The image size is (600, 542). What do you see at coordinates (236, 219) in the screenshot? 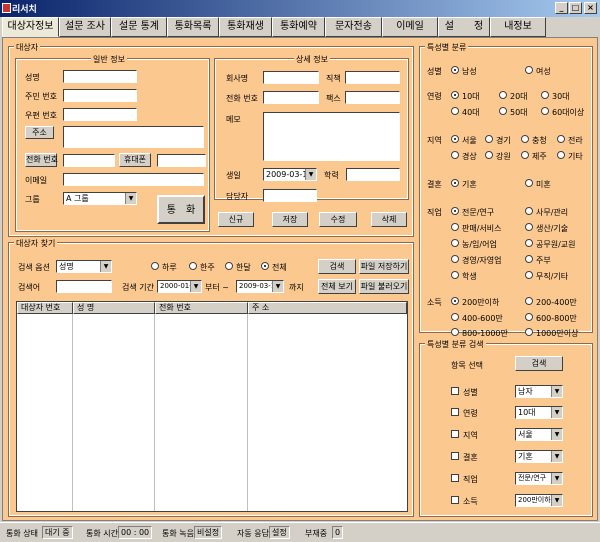
I see `new-button: 신규` at bounding box center [236, 219].